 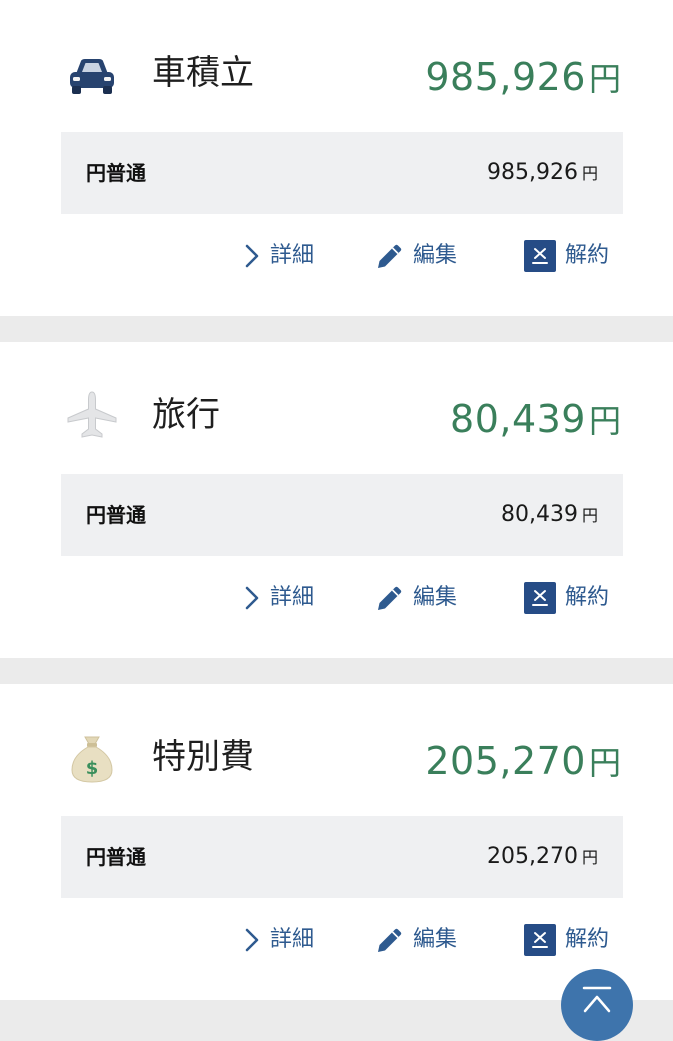 I want to click on back-to-top-button, so click(x=597, y=1005).